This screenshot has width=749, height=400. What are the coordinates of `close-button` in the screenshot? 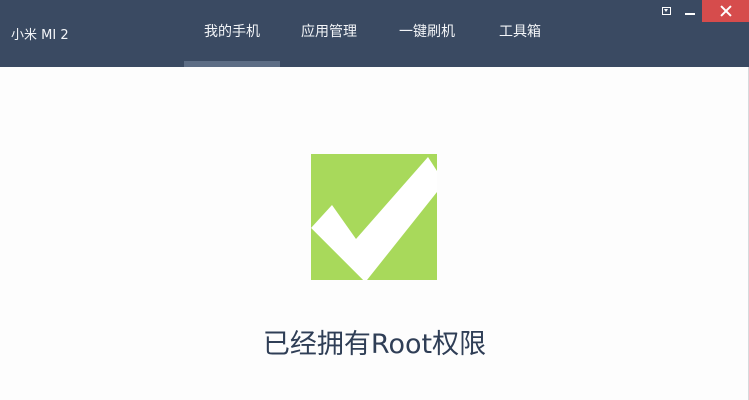 It's located at (725, 11).